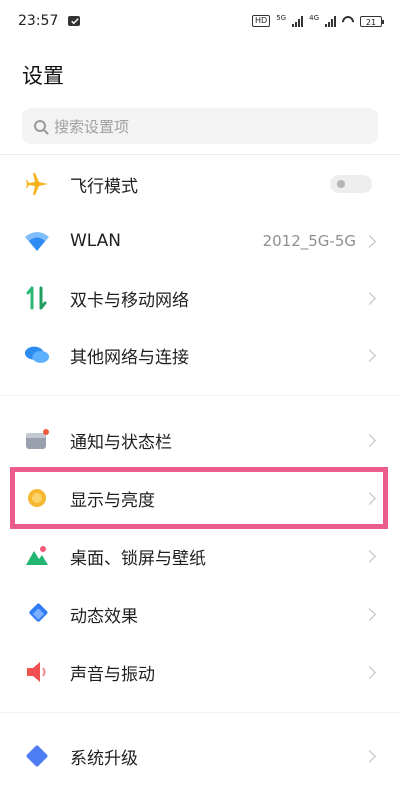 The height and width of the screenshot is (785, 400). Describe the element at coordinates (104, 758) in the screenshot. I see `settings-item-label: 系统升级` at that location.